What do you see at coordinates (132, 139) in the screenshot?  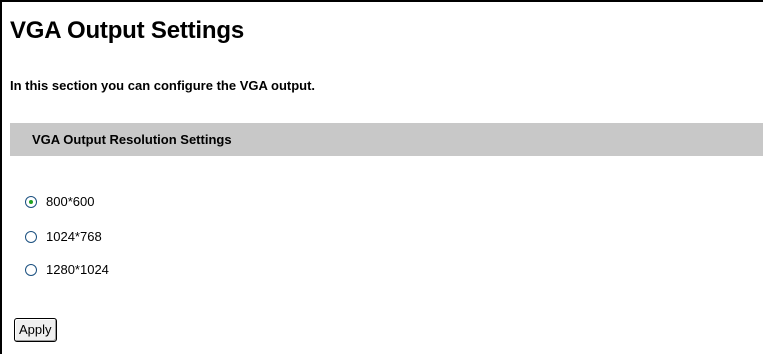 I see `section-title: VGA Output Resolution Settings` at bounding box center [132, 139].